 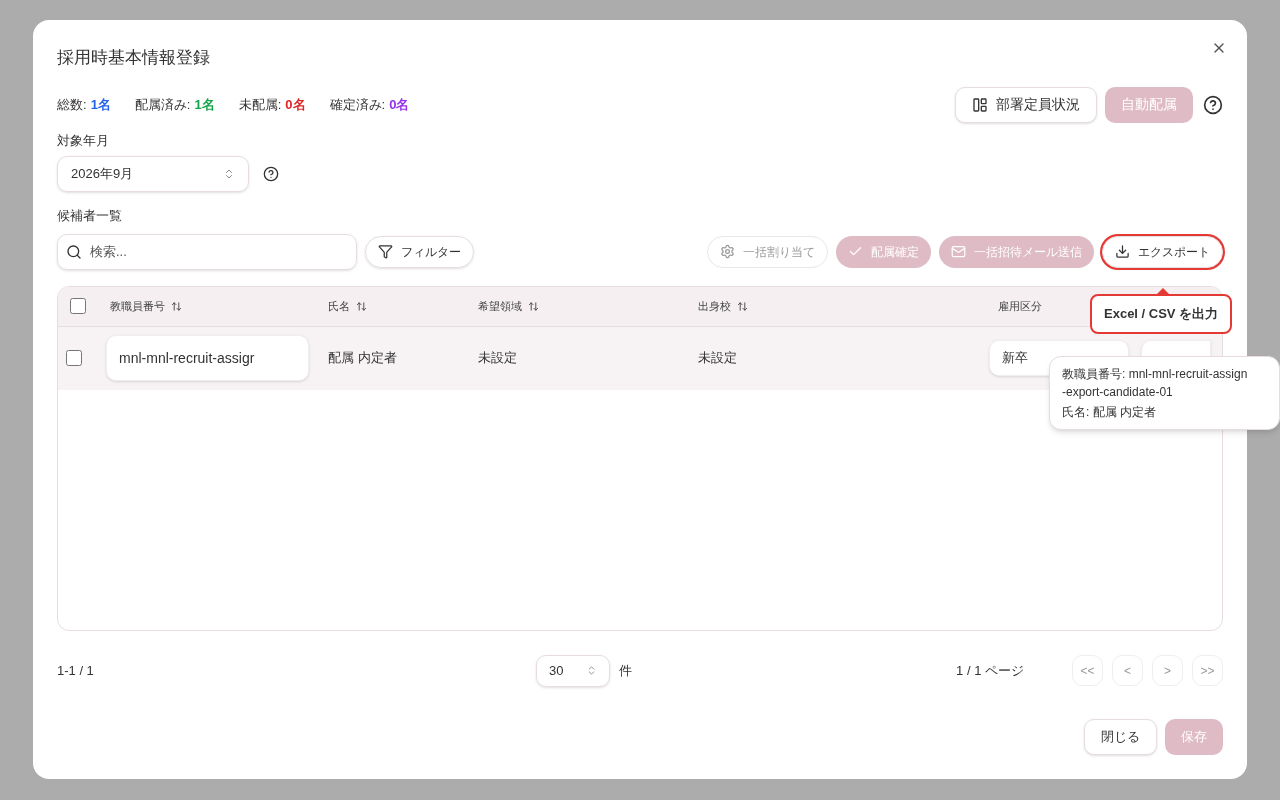 What do you see at coordinates (162, 104) in the screenshot?
I see `stat-label: 配属済み:` at bounding box center [162, 104].